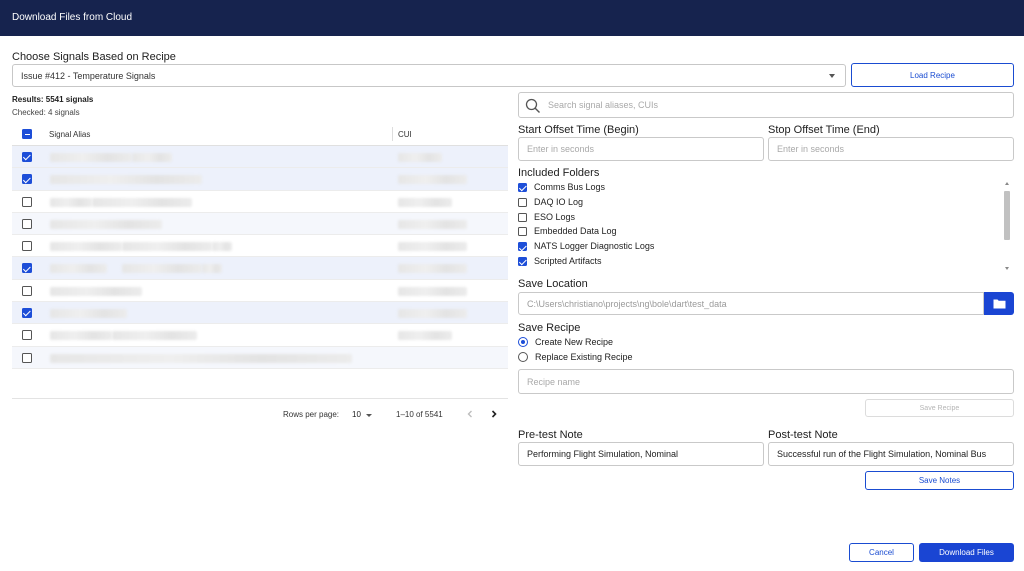 Image resolution: width=1024 pixels, height=571 pixels. What do you see at coordinates (999, 303) in the screenshot?
I see `browse-folder-button` at bounding box center [999, 303].